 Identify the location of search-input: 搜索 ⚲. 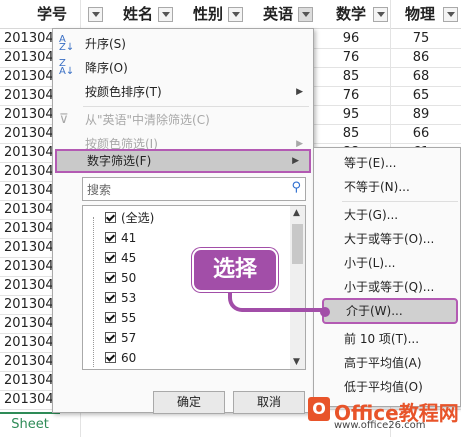
(194, 189).